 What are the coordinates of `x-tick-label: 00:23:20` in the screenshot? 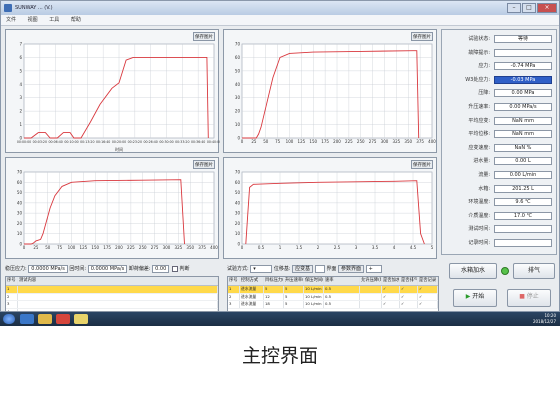 It's located at (135, 142).